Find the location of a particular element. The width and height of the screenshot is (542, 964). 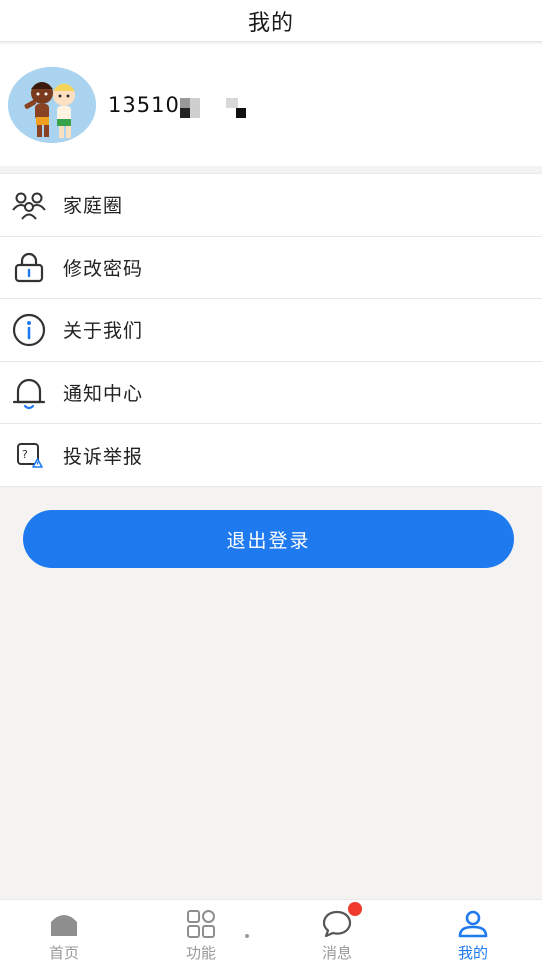

tab-home: 首页 is located at coordinates (64, 932).